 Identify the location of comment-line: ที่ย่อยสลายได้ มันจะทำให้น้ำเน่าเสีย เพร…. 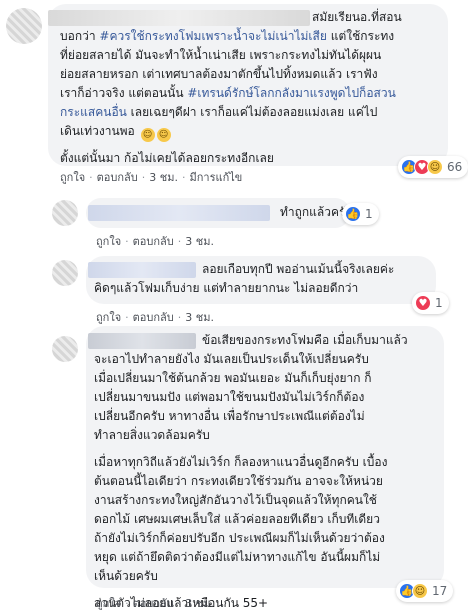
(221, 55).